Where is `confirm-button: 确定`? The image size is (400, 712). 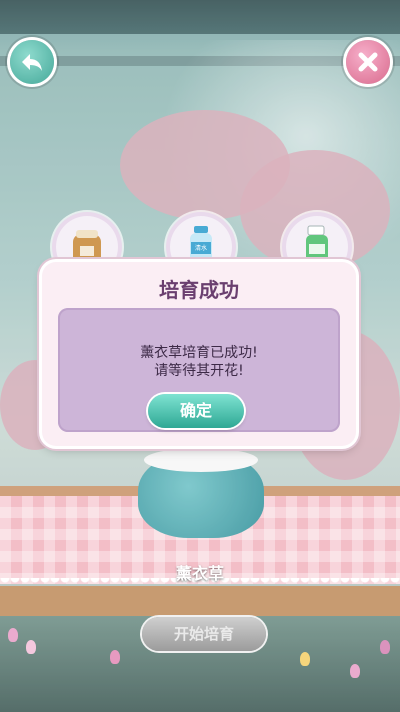 confirm-button: 确定 is located at coordinates (196, 411).